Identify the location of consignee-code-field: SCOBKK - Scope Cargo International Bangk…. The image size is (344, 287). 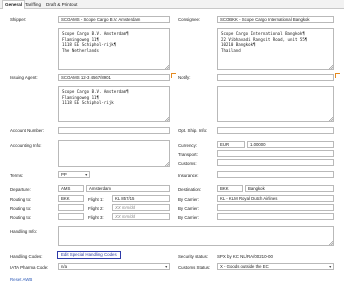
(275, 19).